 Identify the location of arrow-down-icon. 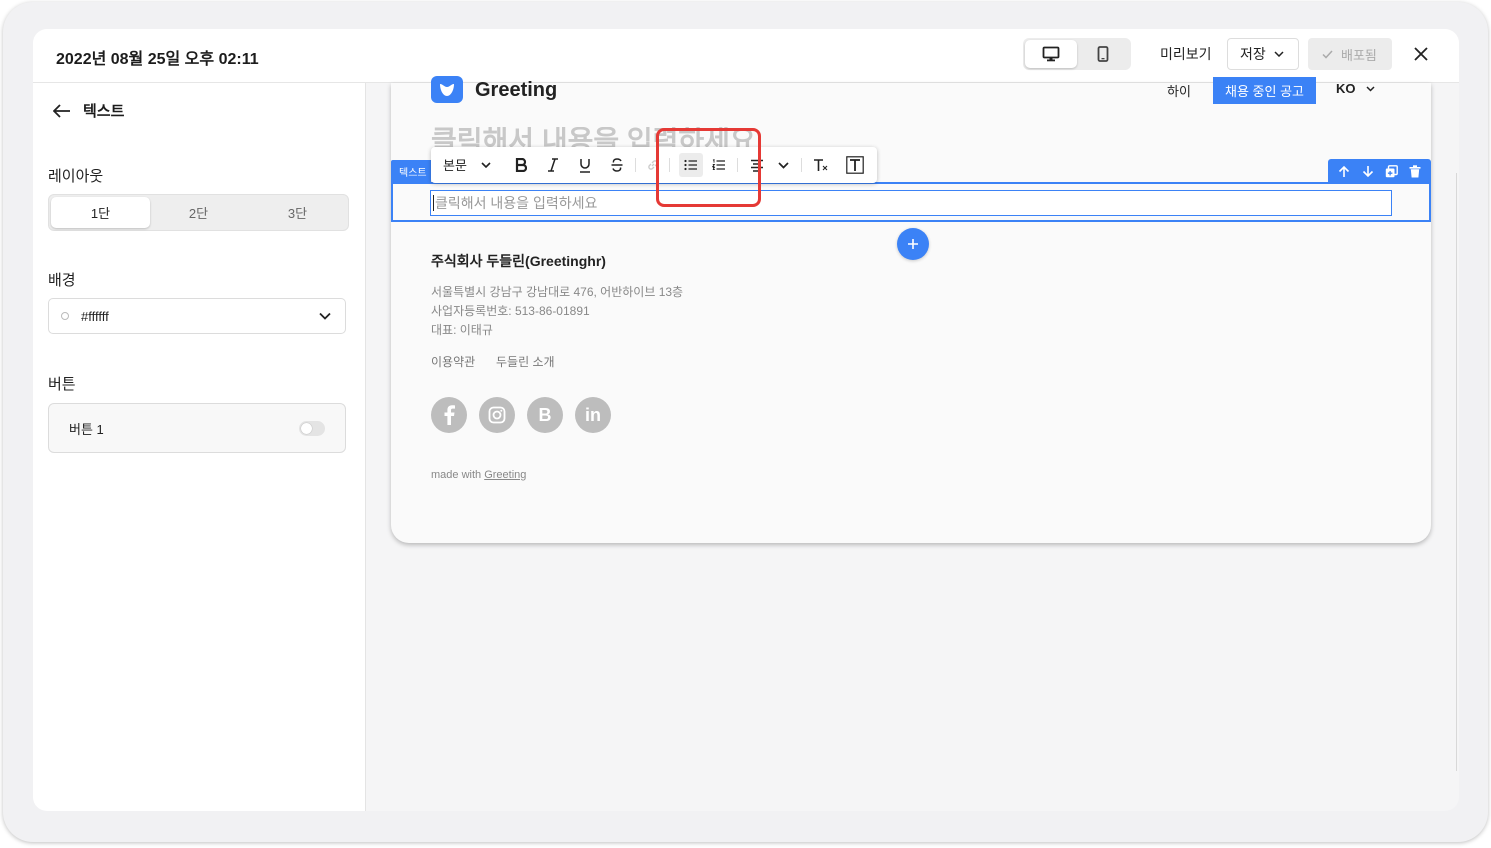
(1367, 171).